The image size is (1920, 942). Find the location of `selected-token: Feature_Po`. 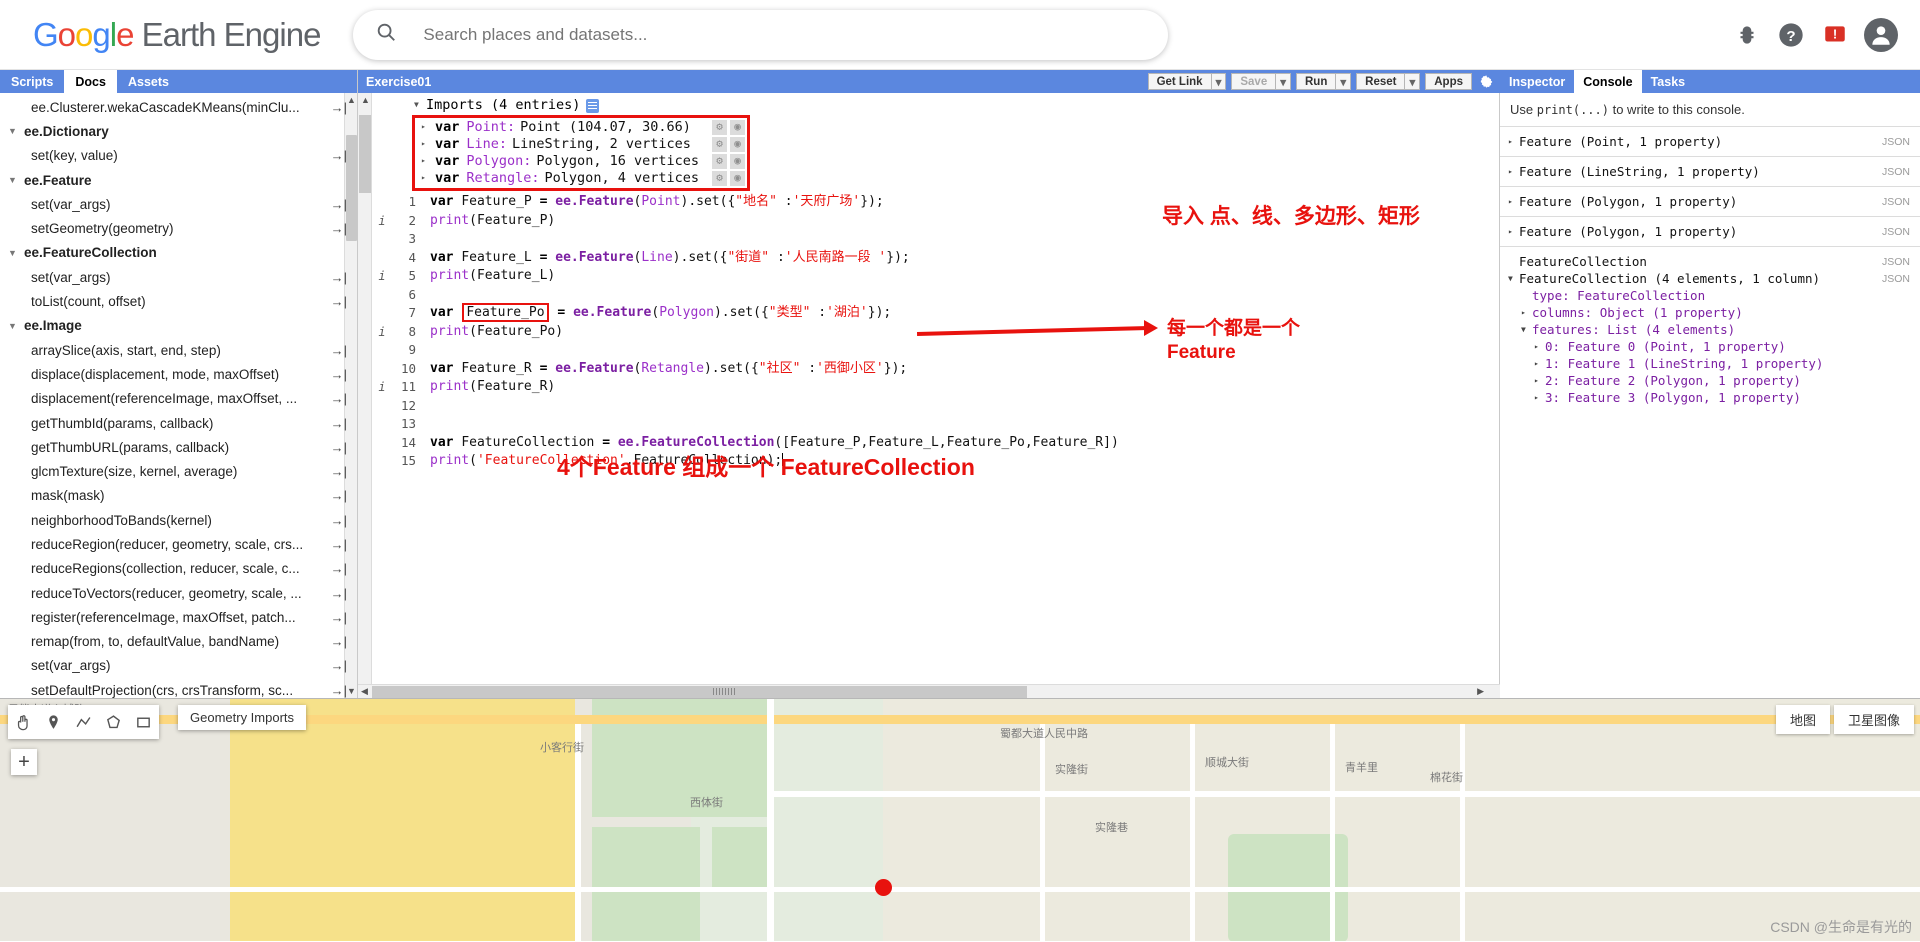

selected-token: Feature_Po is located at coordinates (505, 312).